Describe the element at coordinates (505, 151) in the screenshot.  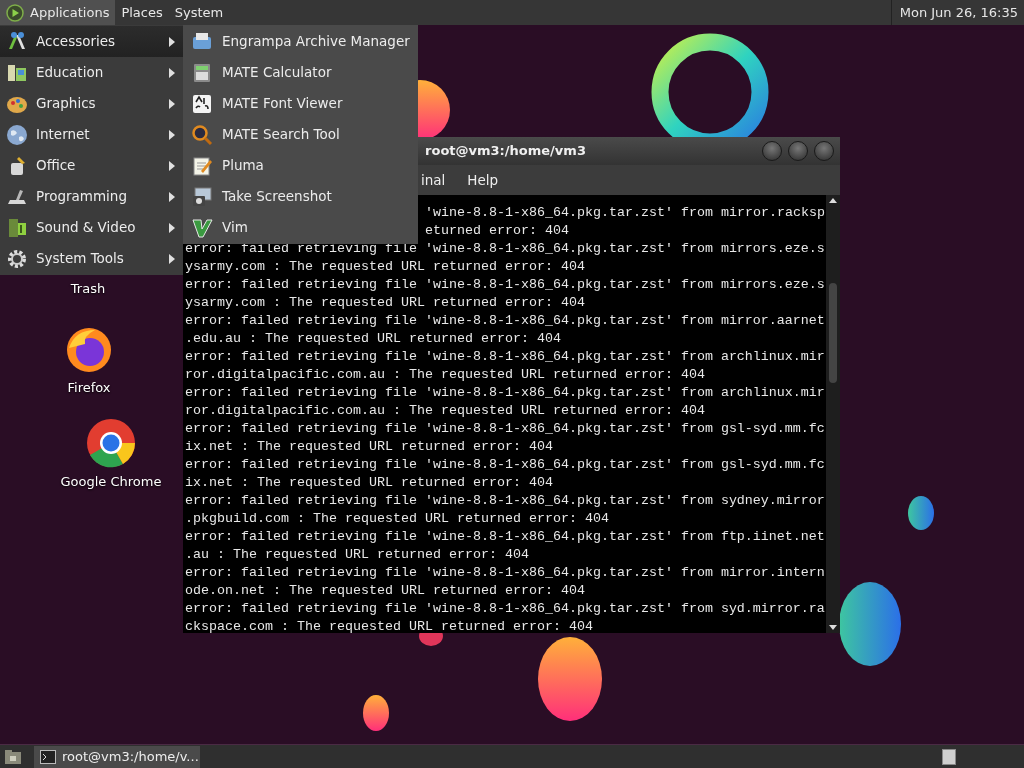
I see `window-title: root@vm3:/home/vm3` at that location.